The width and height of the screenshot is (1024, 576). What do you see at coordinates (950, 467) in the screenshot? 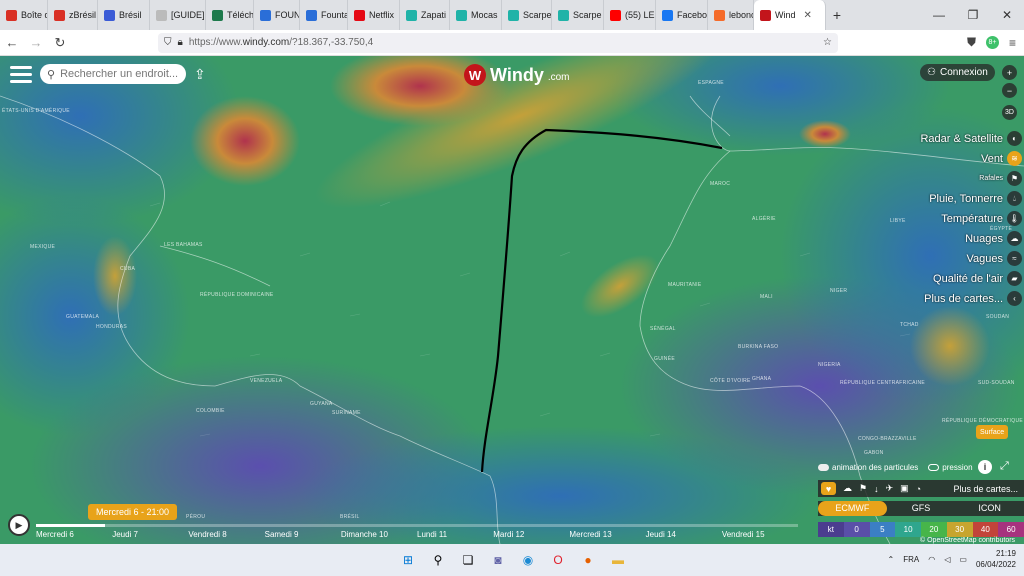
I see `pressure-toggle: pression` at bounding box center [950, 467].